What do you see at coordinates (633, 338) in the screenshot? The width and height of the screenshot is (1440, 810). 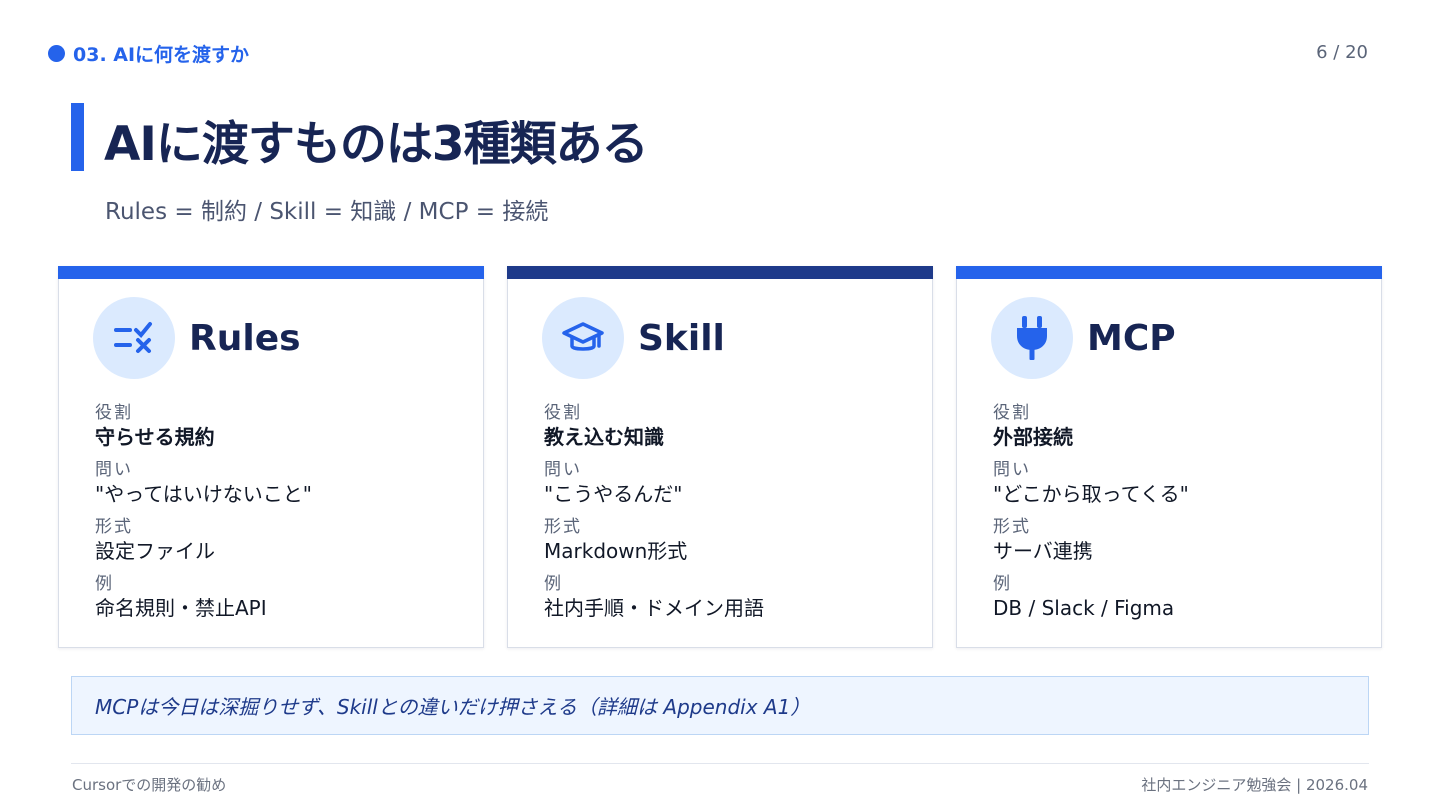 I see `card-header: Skill` at bounding box center [633, 338].